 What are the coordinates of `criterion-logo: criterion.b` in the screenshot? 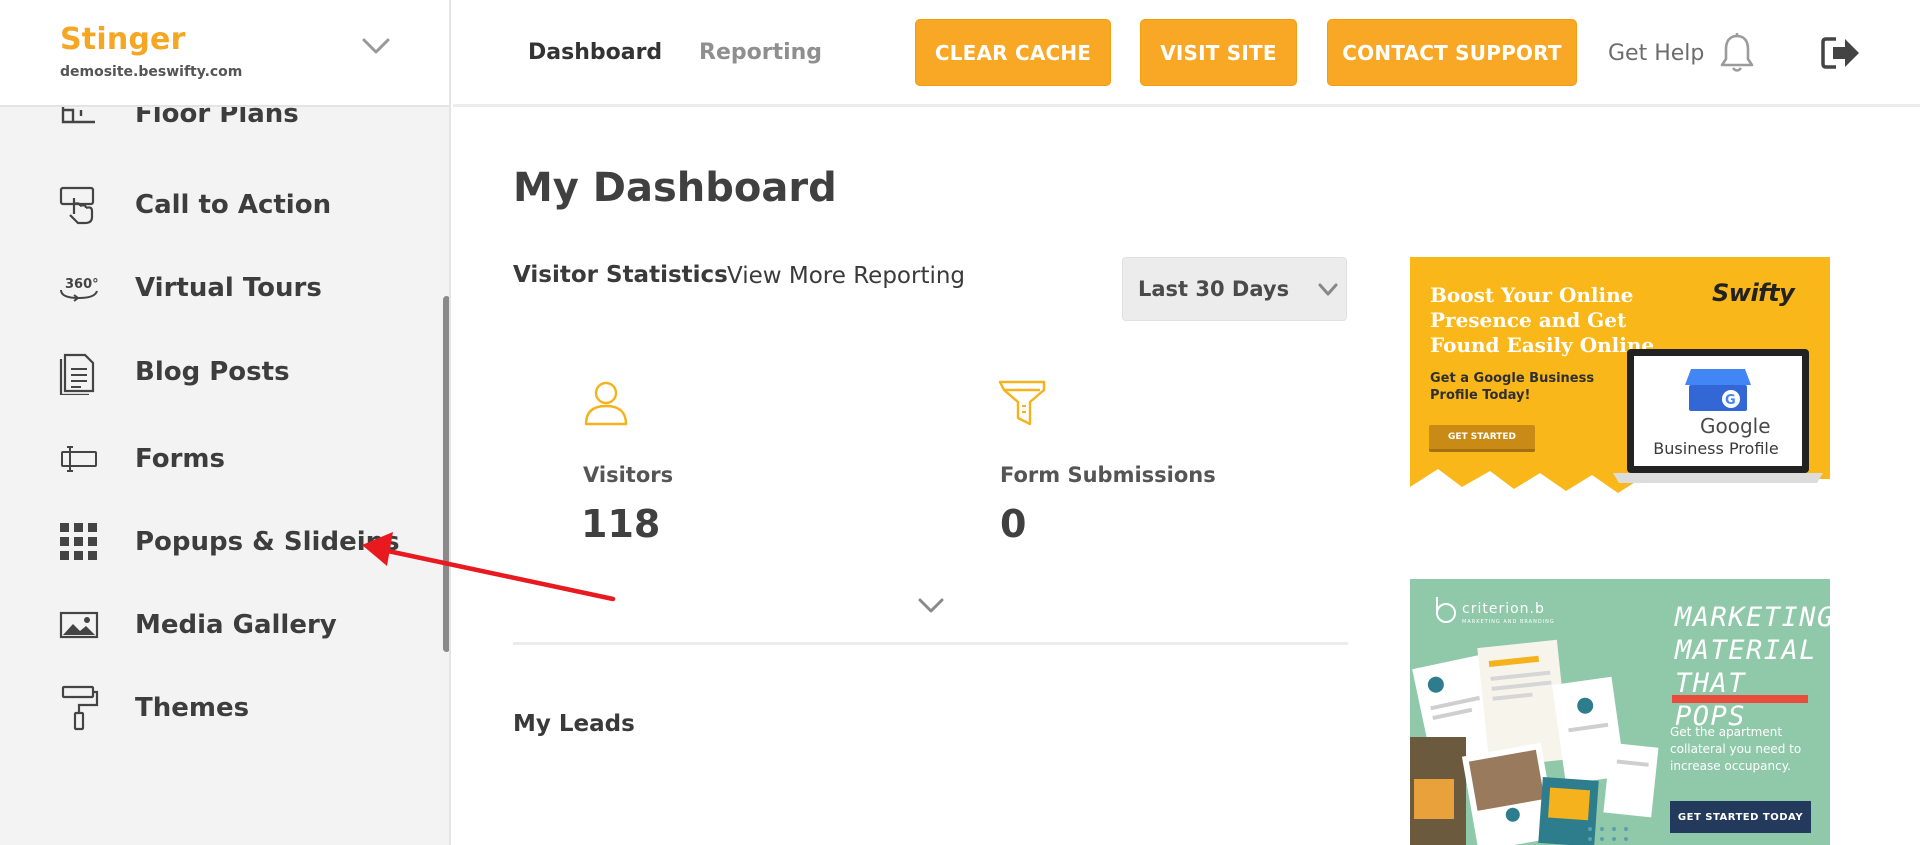 It's located at (1503, 609).